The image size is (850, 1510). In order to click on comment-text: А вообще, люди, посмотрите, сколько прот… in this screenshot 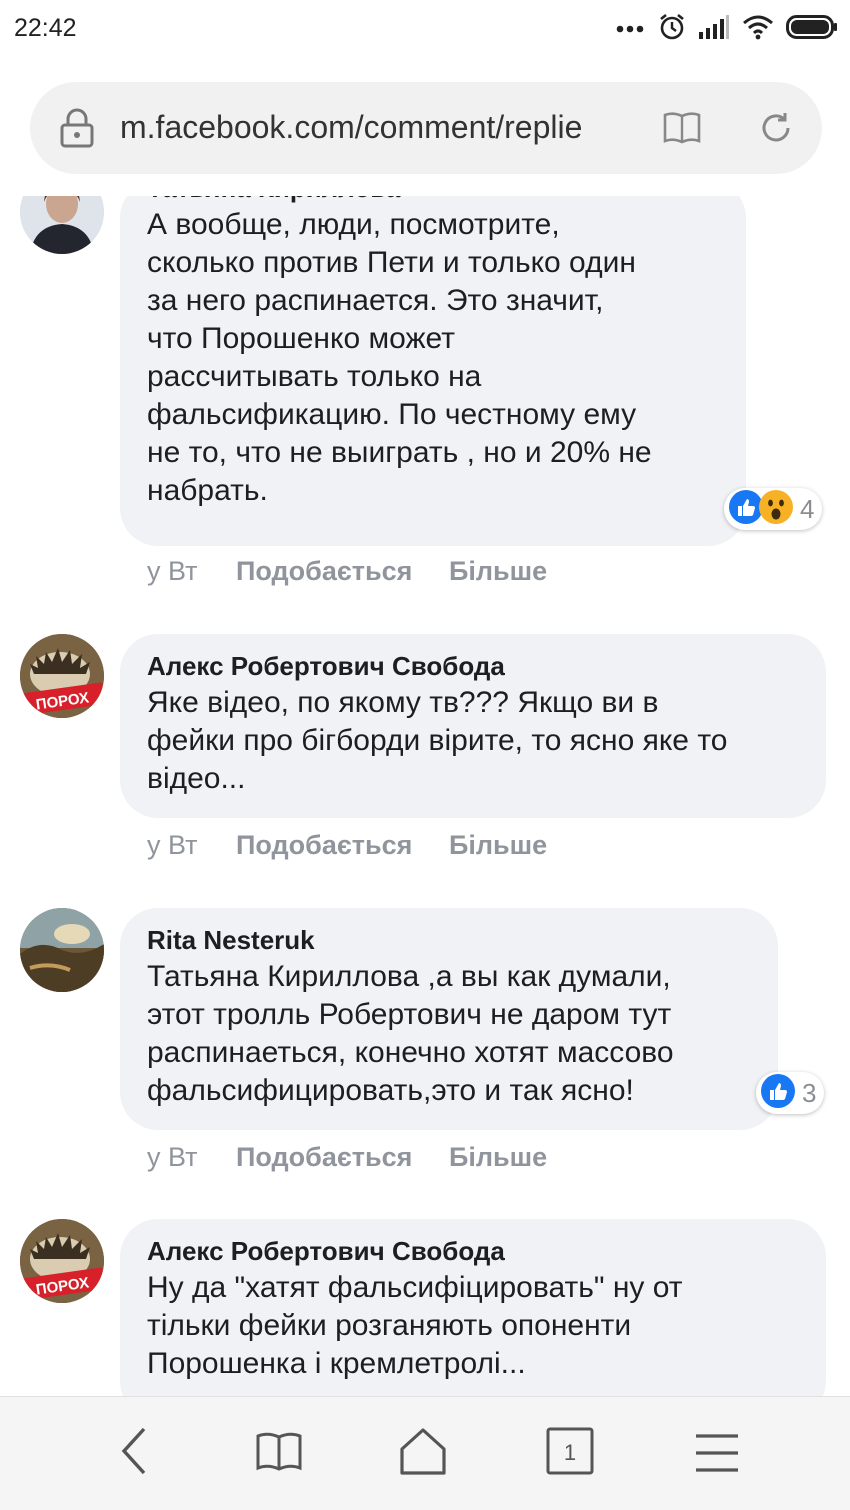, I will do `click(399, 357)`.